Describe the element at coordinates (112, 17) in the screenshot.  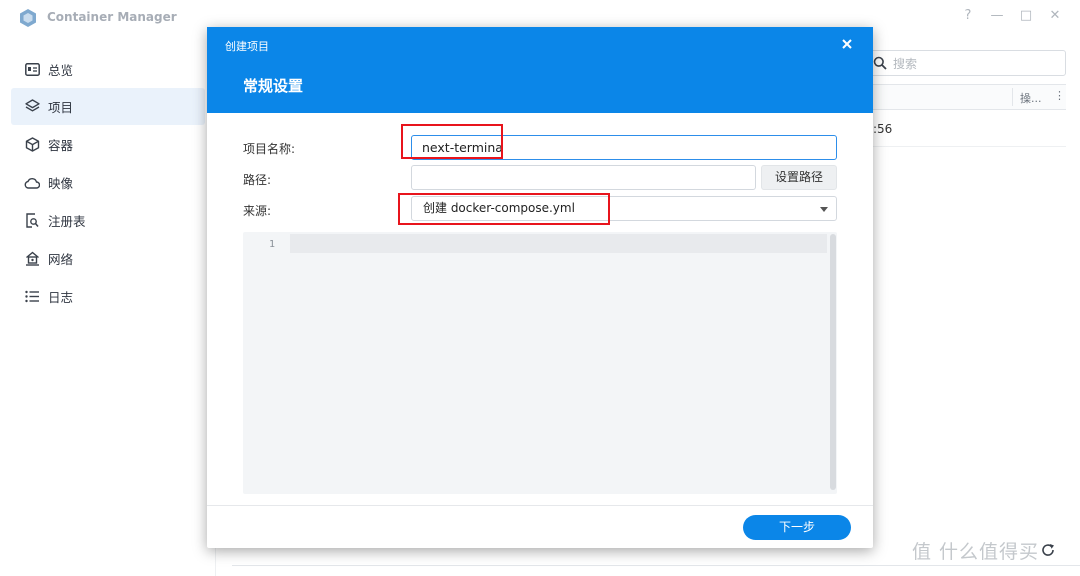
I see `app-title: Container Manager` at that location.